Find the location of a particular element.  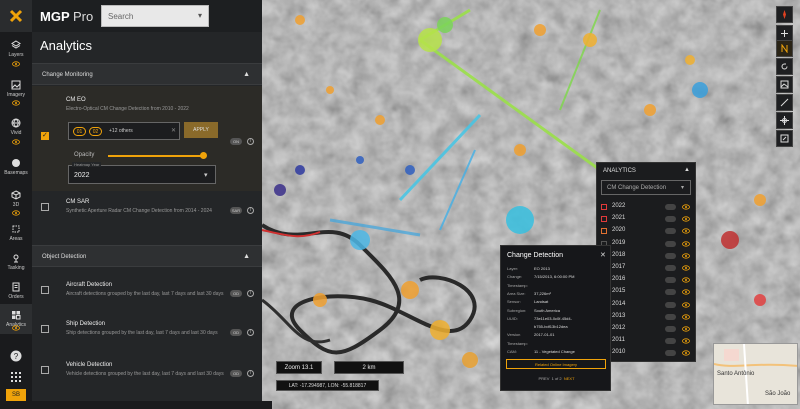

rail-item-areas: Areas is located at coordinates (16, 233).